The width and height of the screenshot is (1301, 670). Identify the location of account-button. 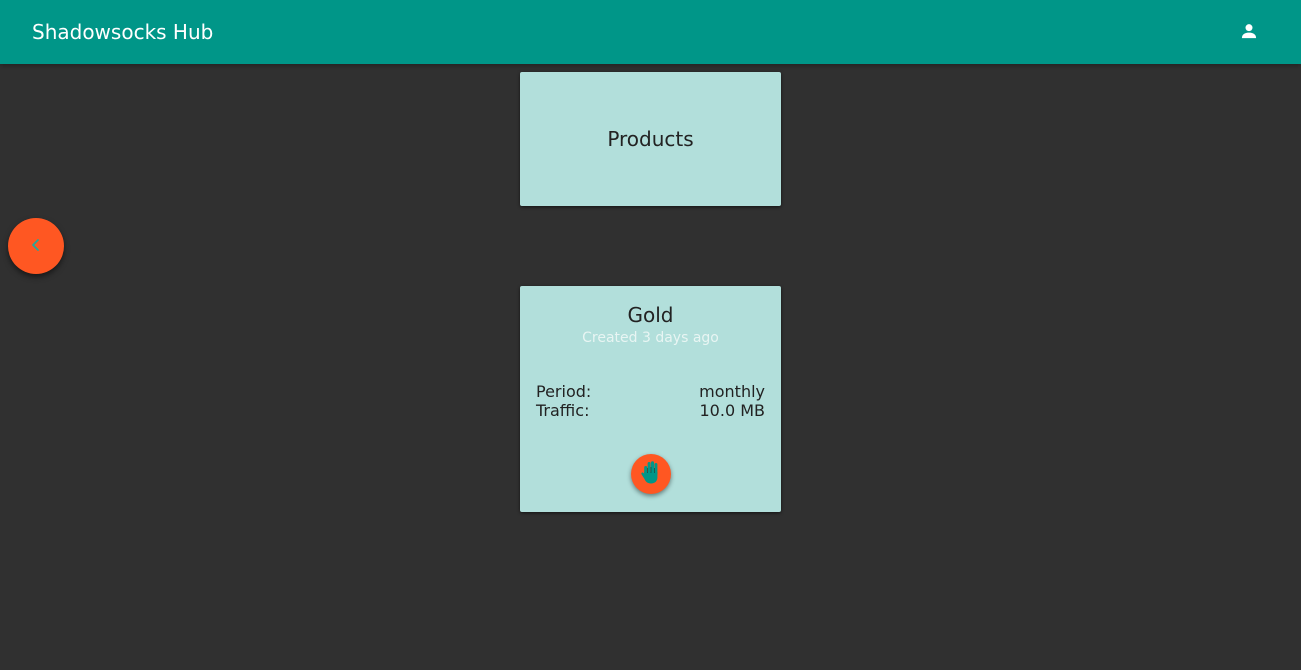
(1249, 33).